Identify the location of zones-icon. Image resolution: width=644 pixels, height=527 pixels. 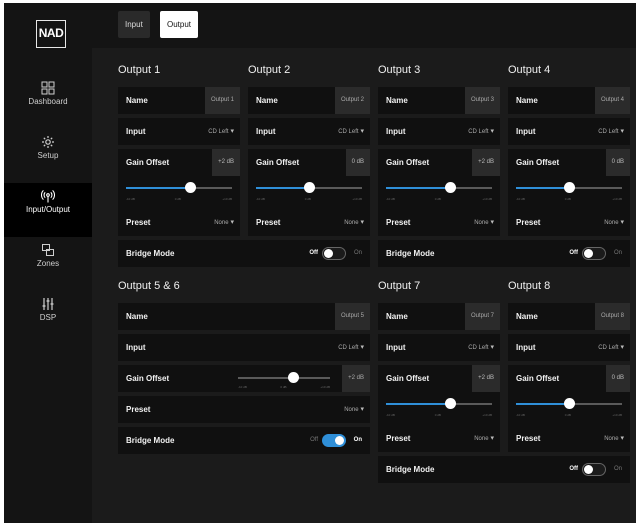
(48, 250).